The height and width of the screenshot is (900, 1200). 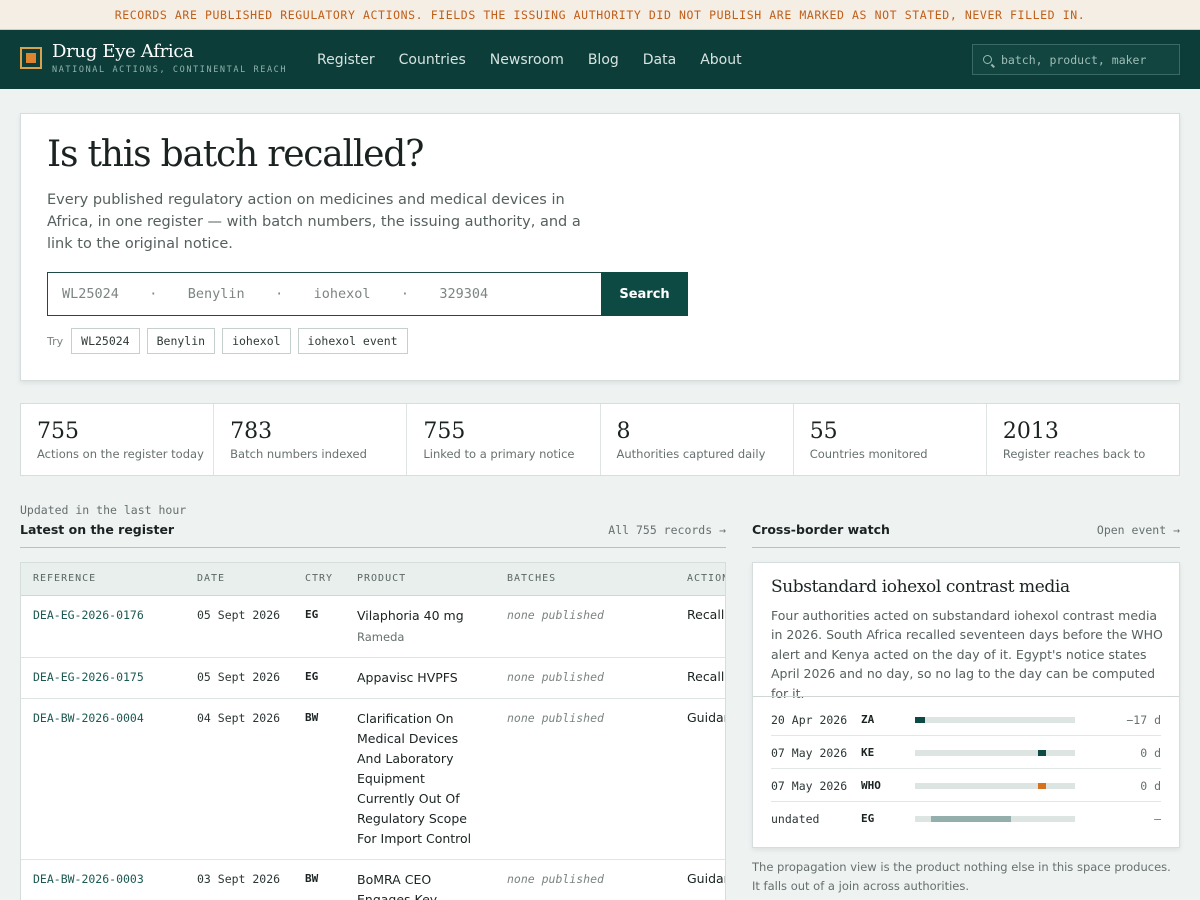 What do you see at coordinates (397, 885) in the screenshot?
I see `row-product-name: BoMRA CEO Engages Key Veterinary` at bounding box center [397, 885].